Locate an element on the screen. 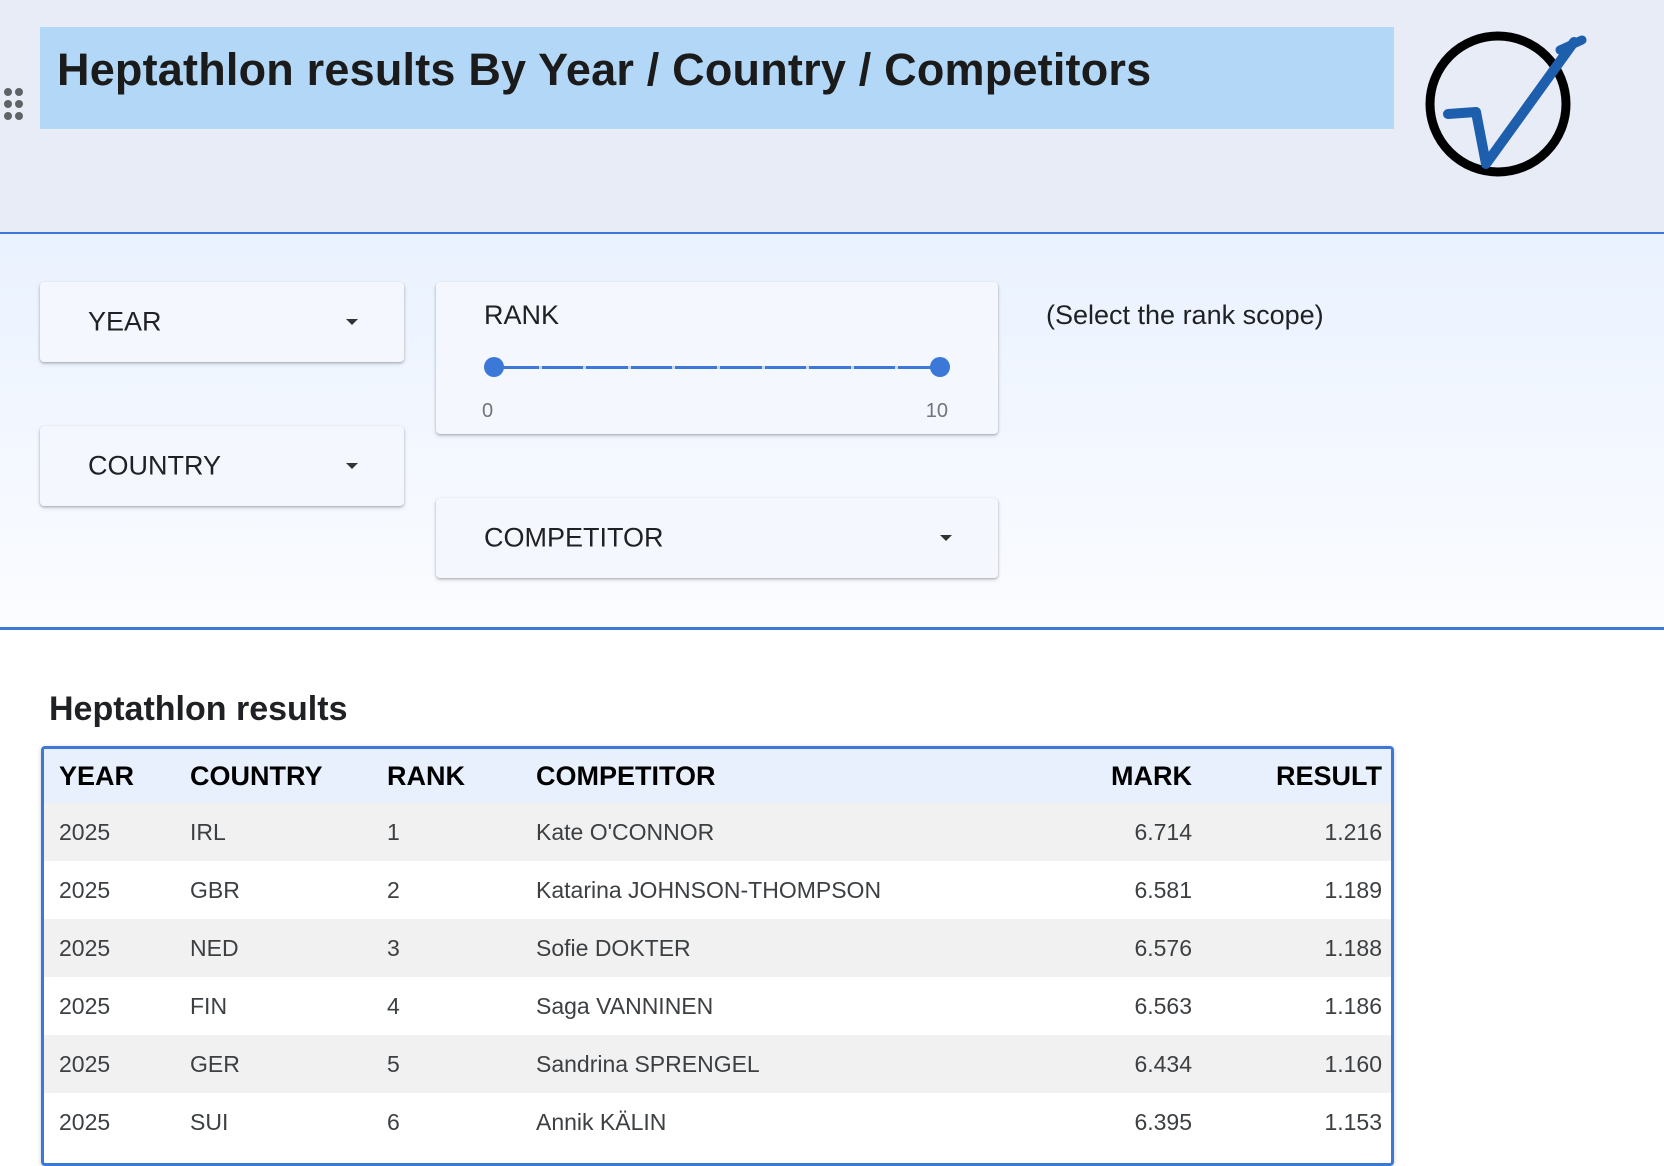  column-header-mark: MARK is located at coordinates (1084, 776).